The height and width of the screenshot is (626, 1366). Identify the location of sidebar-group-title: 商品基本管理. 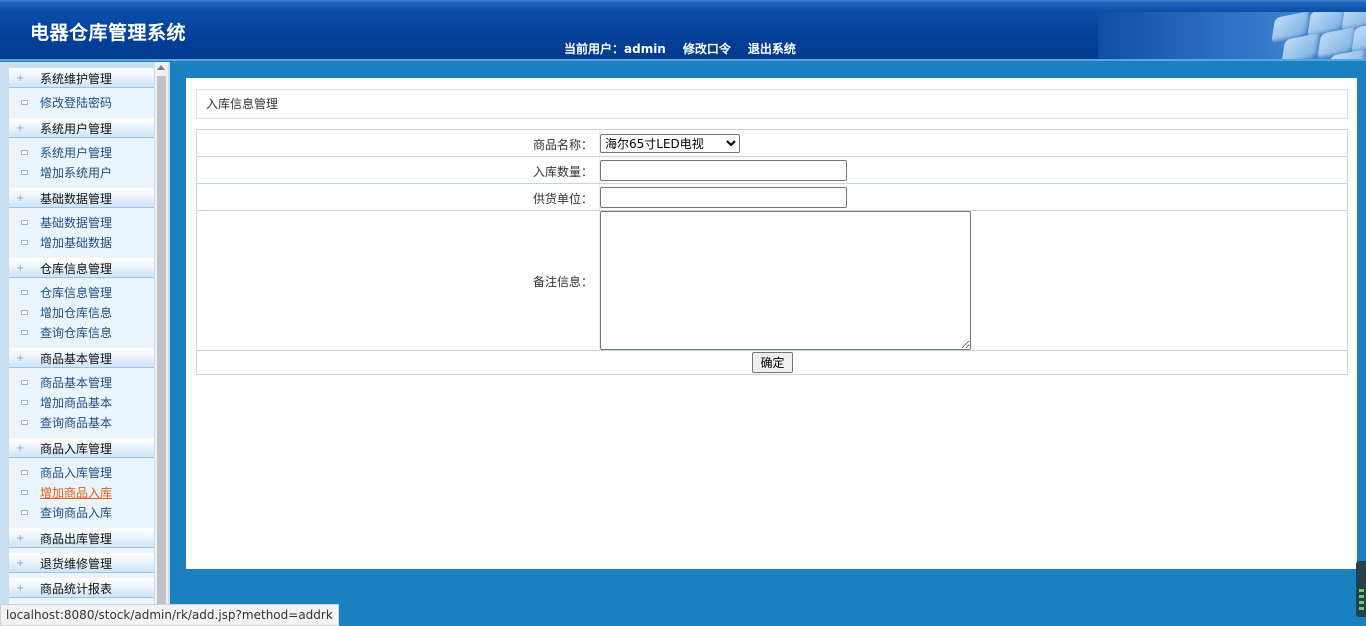
(76, 359).